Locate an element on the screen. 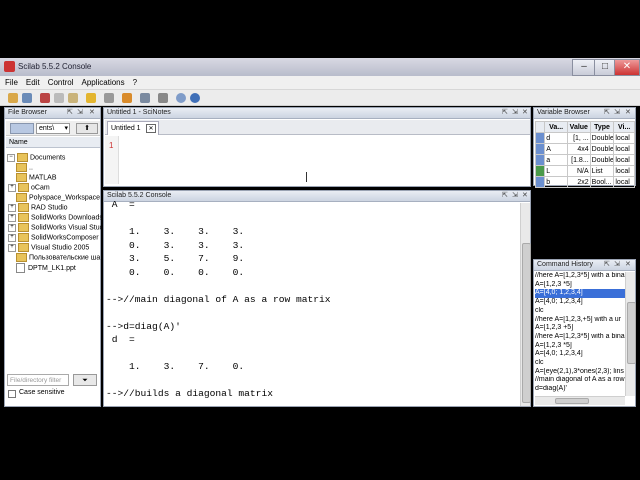 Image resolution: width=640 pixels, height=480 pixels. filter-input: File/directory filter is located at coordinates (38, 380).